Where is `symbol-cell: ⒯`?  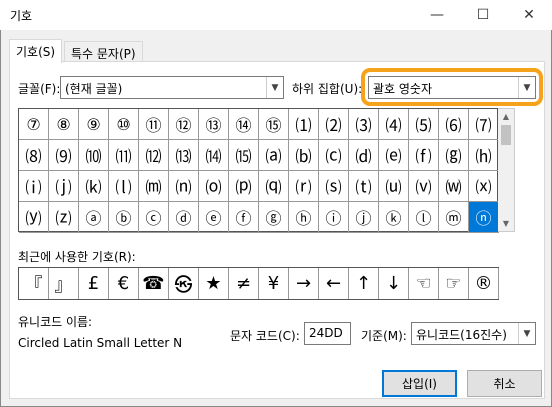
symbol-cell: ⒯ is located at coordinates (364, 186).